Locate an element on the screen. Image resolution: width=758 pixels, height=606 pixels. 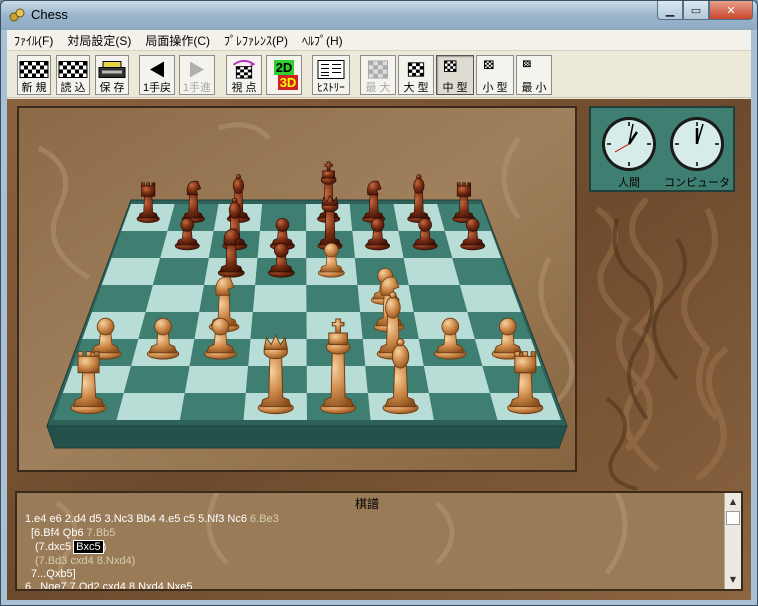
new-button: 新 規 is located at coordinates (34, 75).